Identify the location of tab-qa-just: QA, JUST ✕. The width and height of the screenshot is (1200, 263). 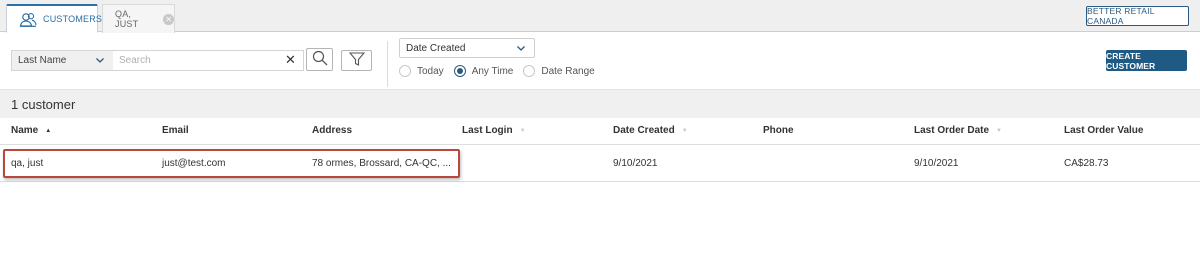
(138, 18).